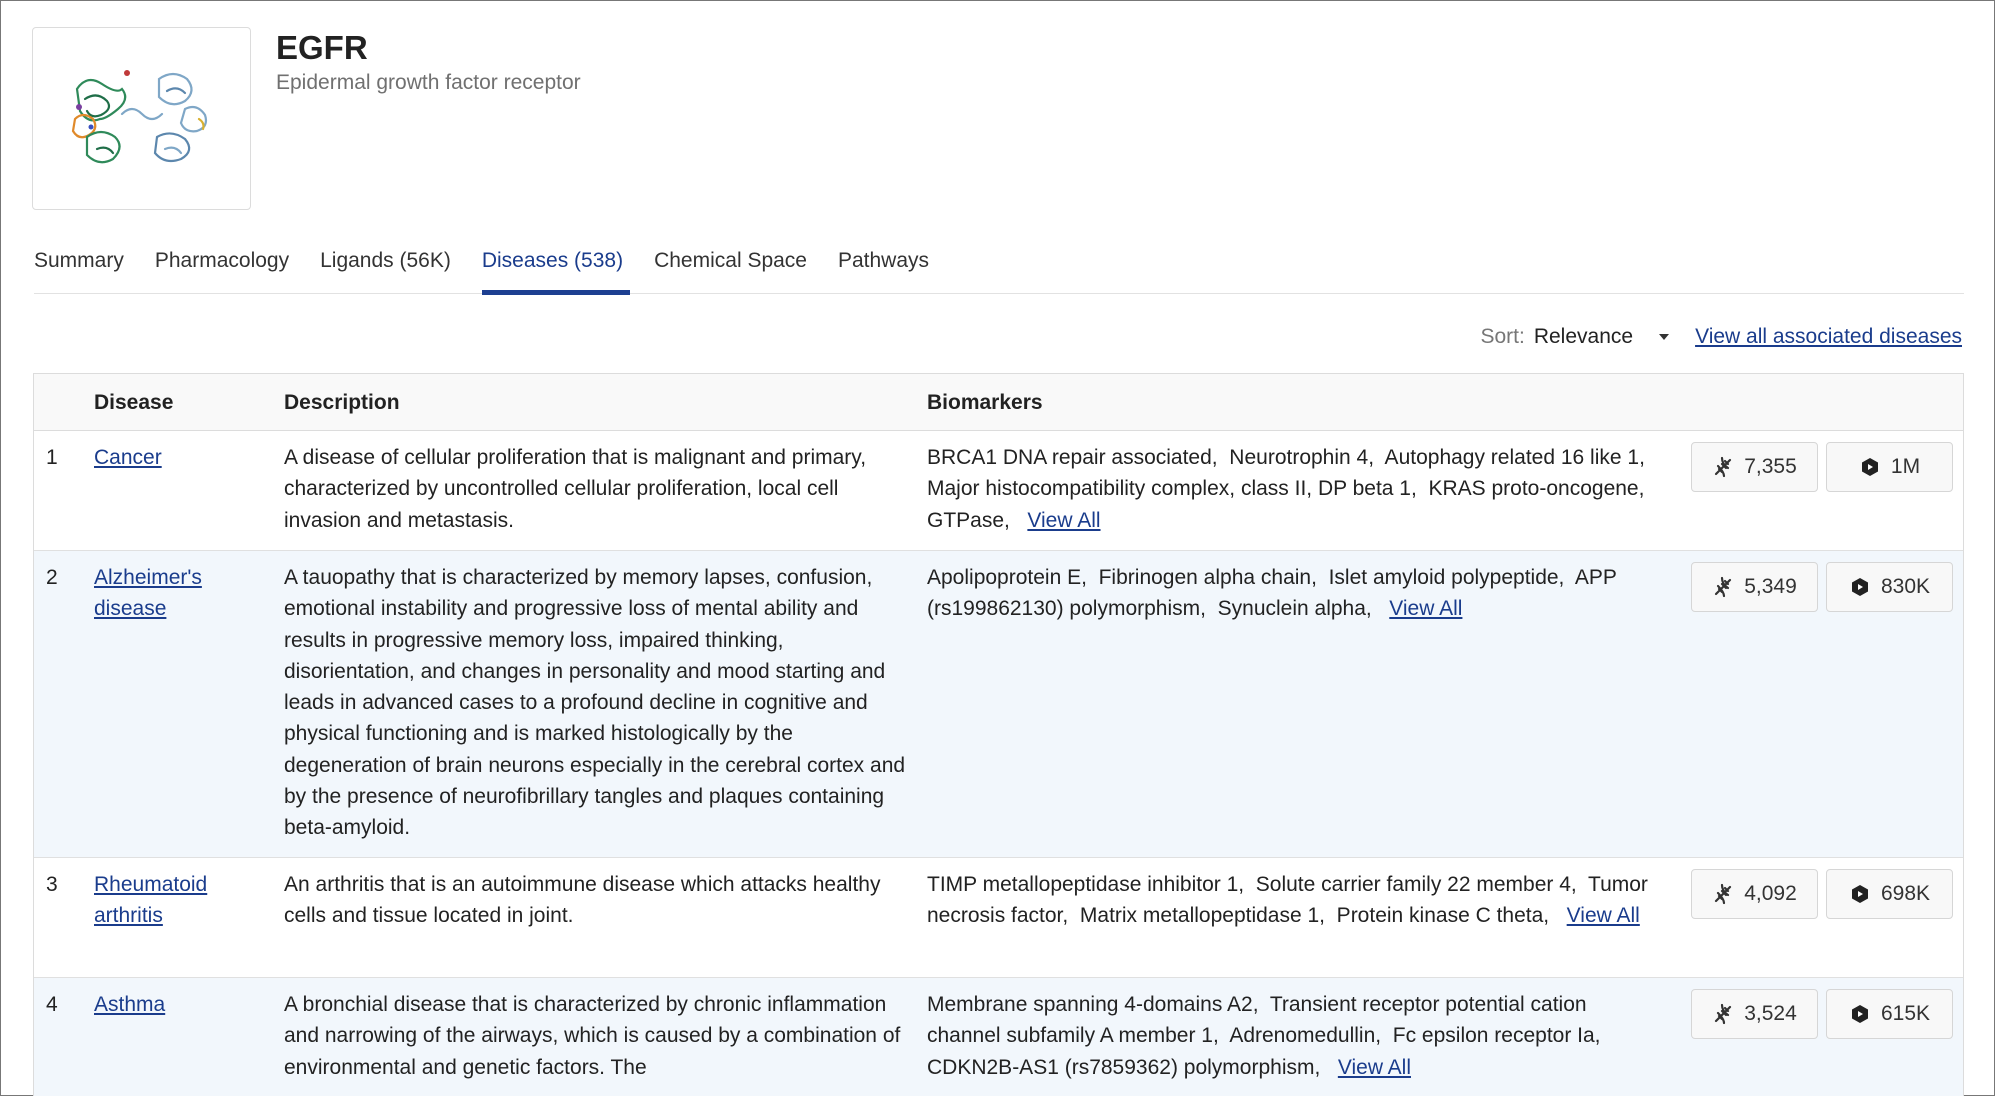  What do you see at coordinates (133, 403) in the screenshot?
I see `column-header-disease: Disease` at bounding box center [133, 403].